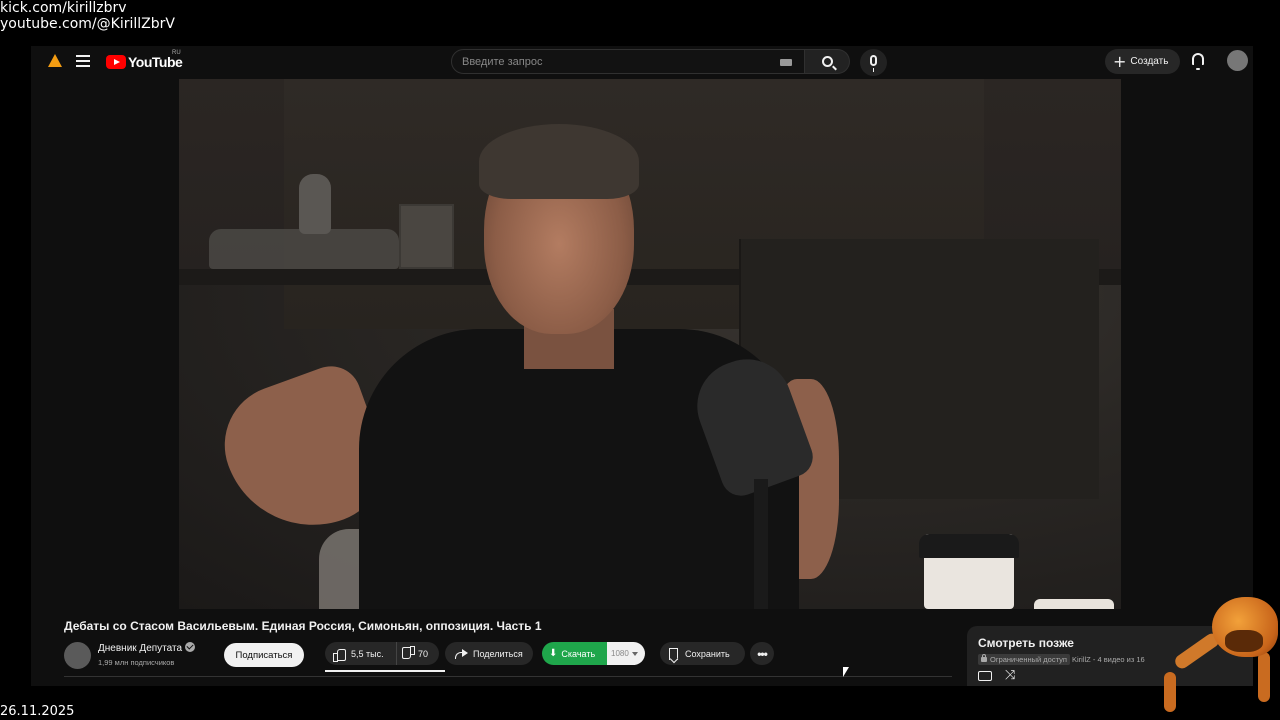 This screenshot has height=720, width=1280. I want to click on playlist-progress: 4 видео из 16, so click(1121, 659).